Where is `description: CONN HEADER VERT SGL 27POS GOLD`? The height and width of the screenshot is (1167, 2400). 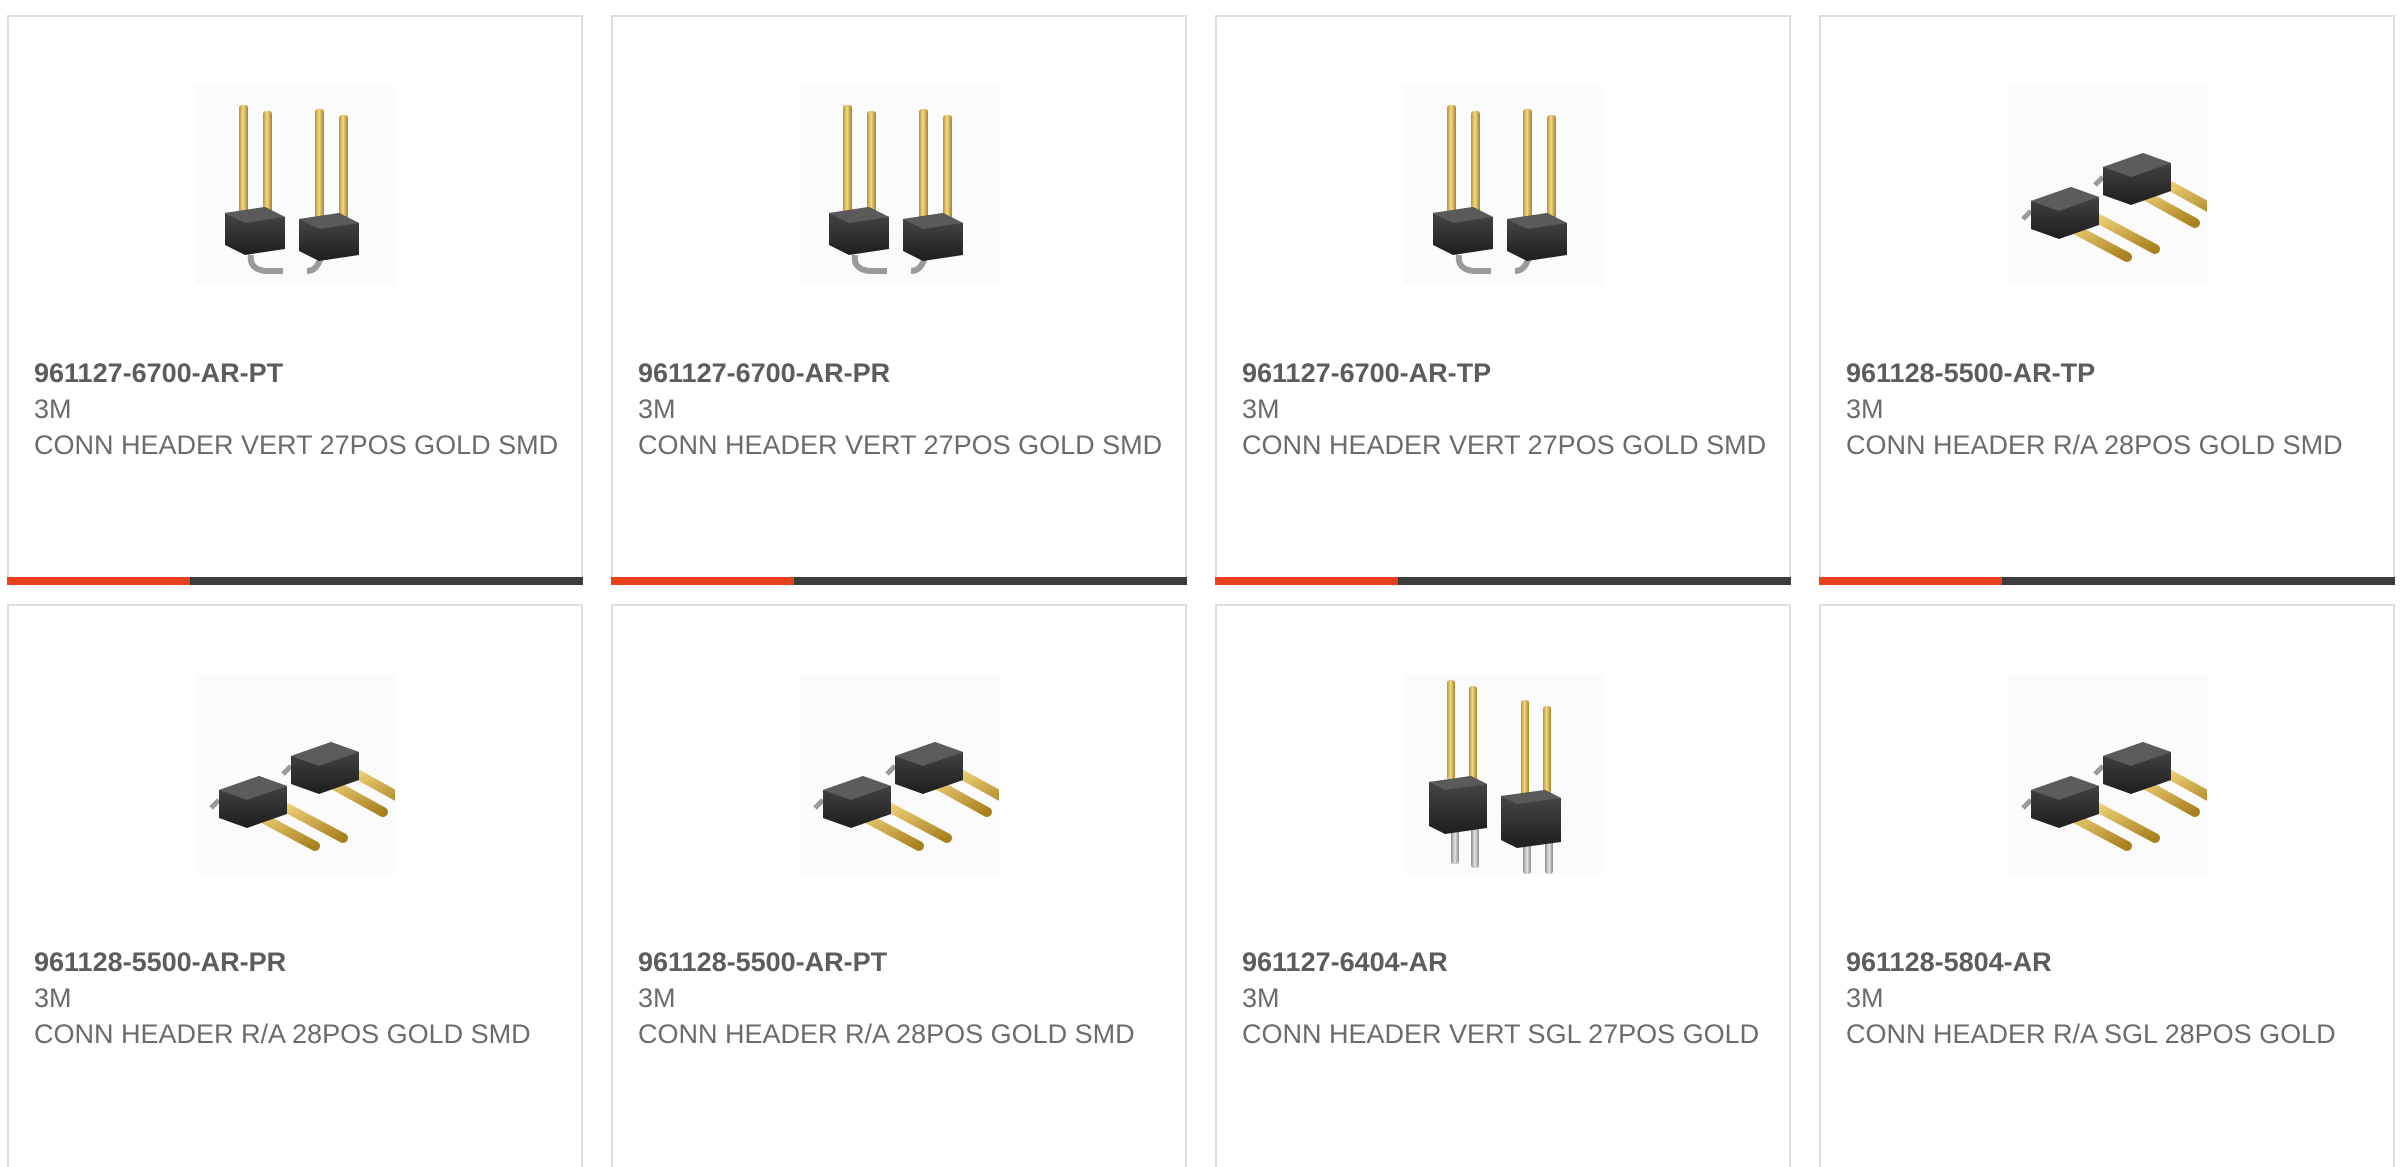
description: CONN HEADER VERT SGL 27POS GOLD is located at coordinates (1501, 1034).